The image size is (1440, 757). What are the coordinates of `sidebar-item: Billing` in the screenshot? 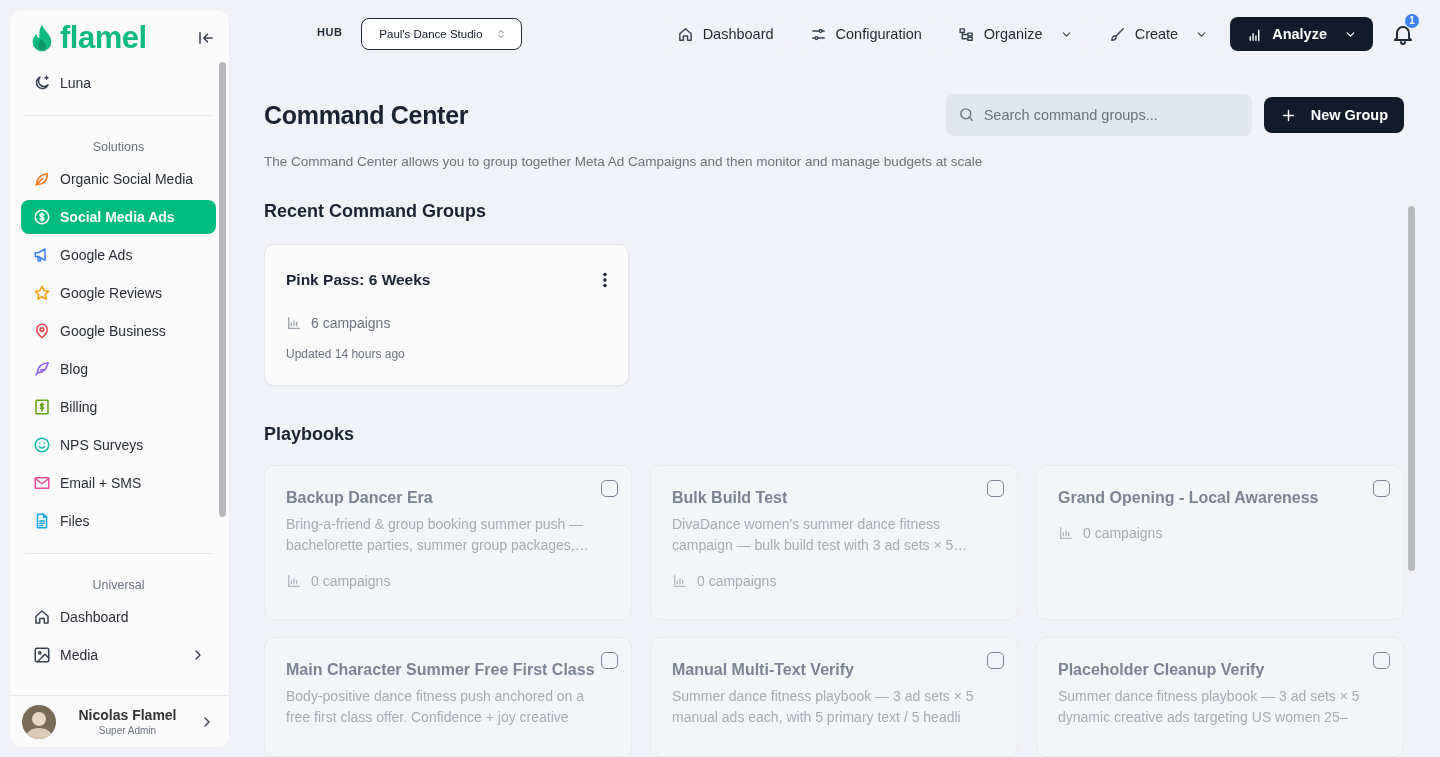 It's located at (118, 407).